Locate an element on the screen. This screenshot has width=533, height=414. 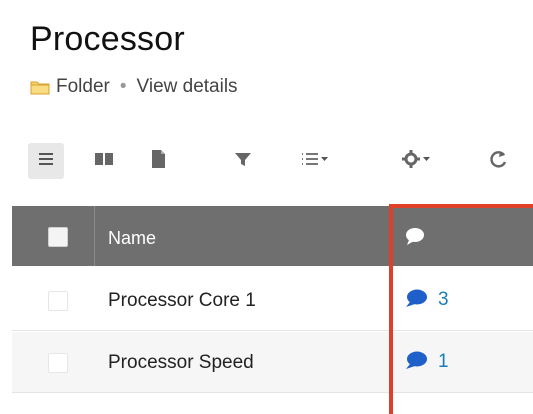
filter-icon is located at coordinates (243, 161).